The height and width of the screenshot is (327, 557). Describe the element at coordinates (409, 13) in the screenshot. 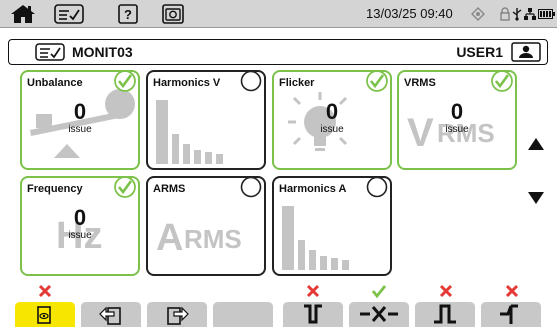

I see `datetime-readout: 13/03/25 09:40` at that location.